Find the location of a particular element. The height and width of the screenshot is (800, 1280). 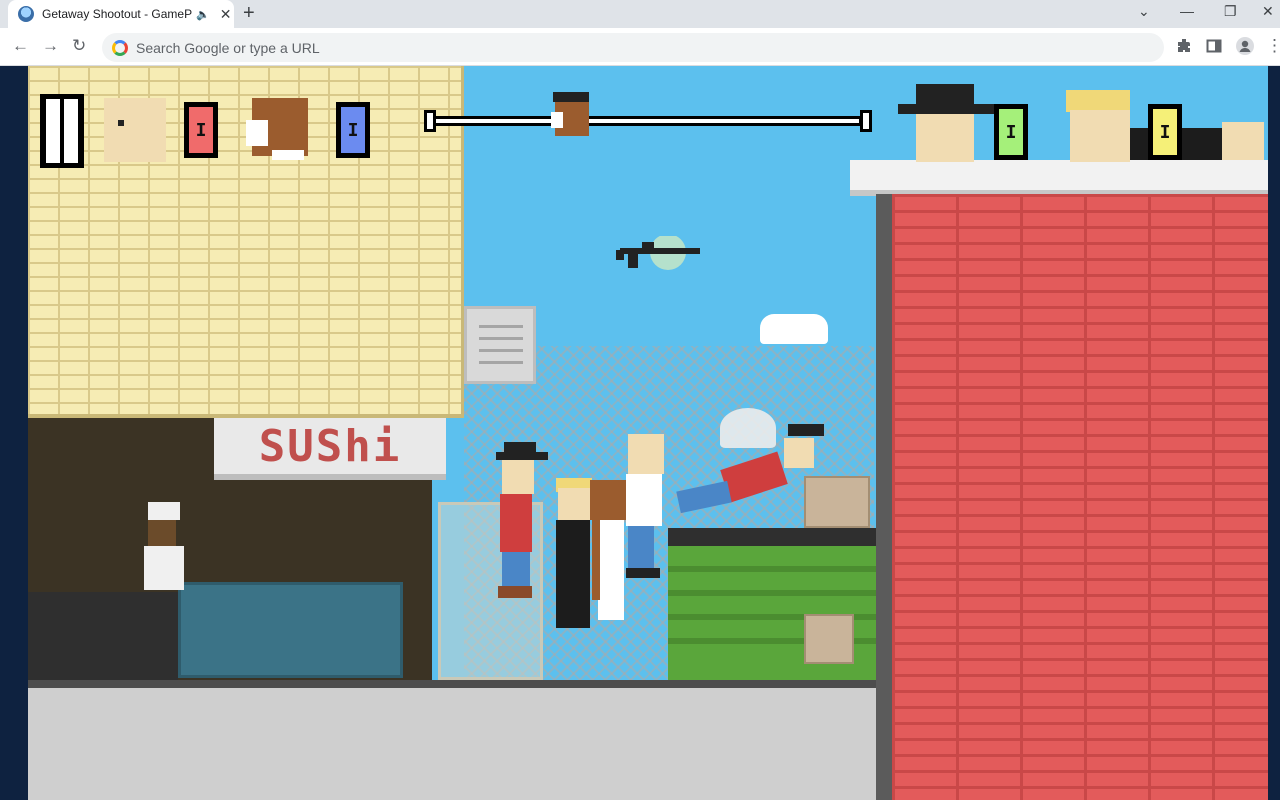

race-progress-track is located at coordinates (648, 114).